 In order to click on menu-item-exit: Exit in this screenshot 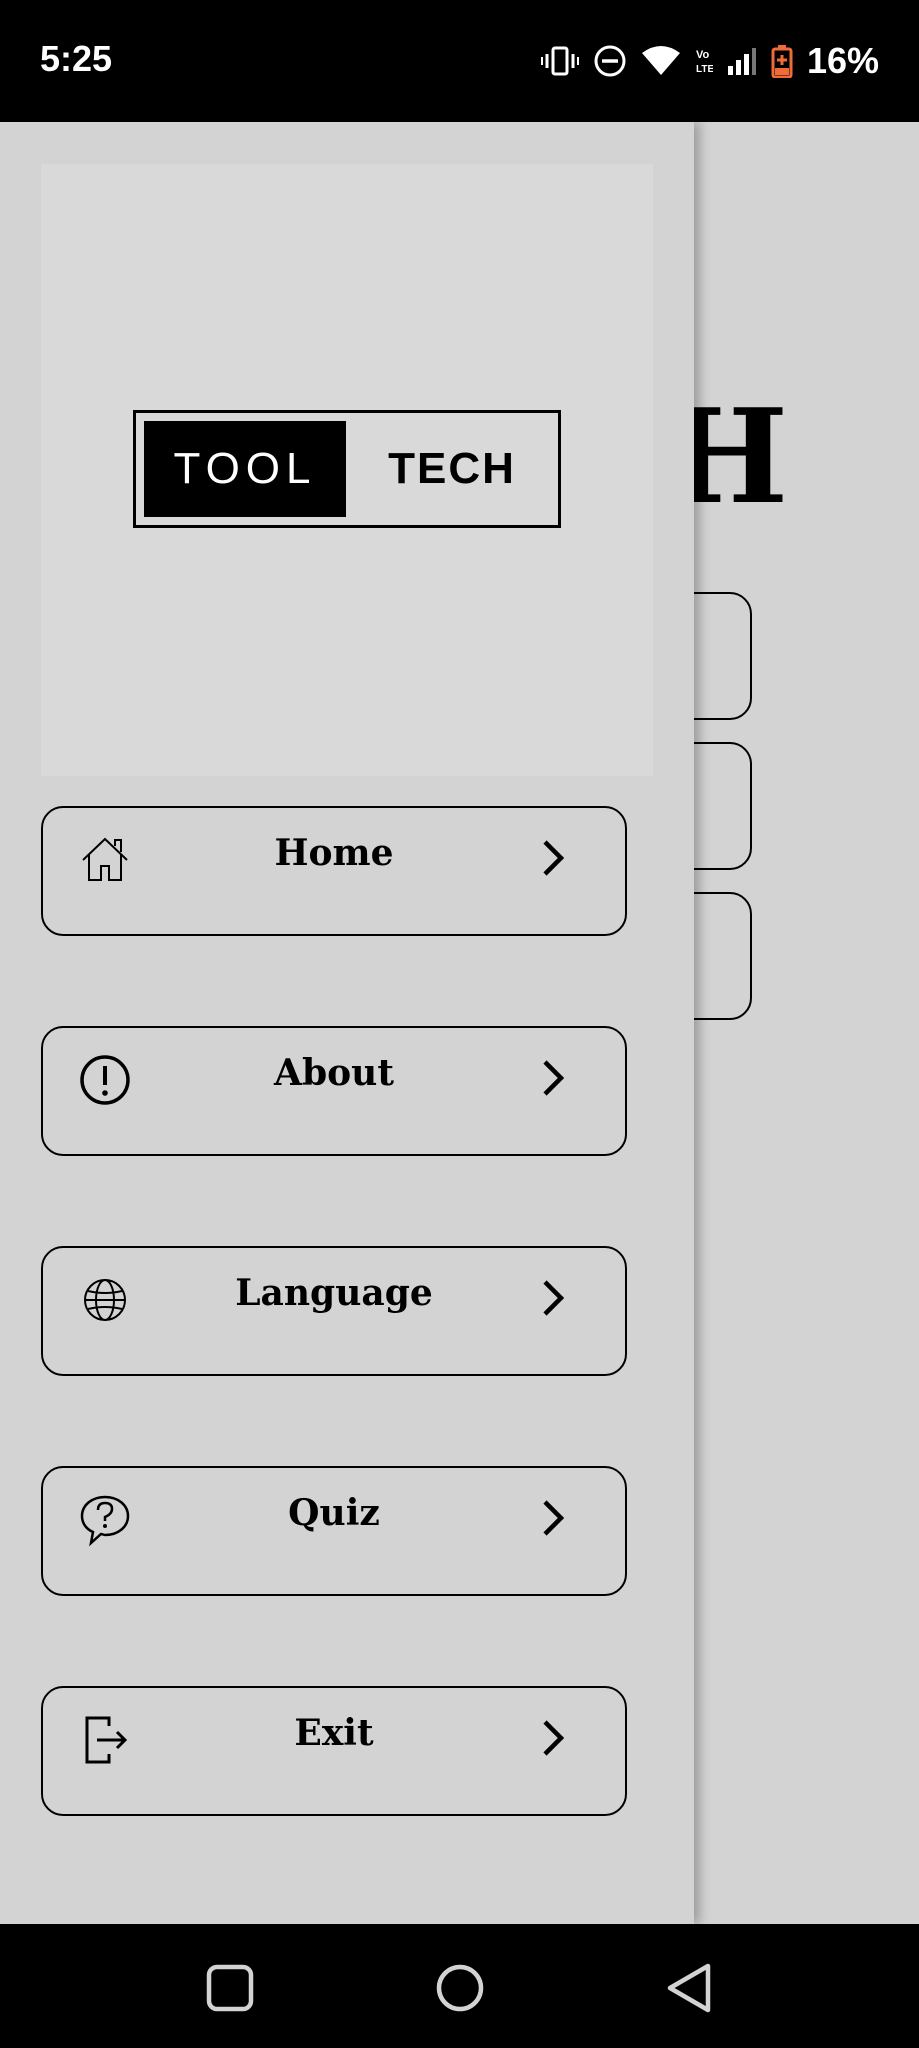, I will do `click(334, 1751)`.